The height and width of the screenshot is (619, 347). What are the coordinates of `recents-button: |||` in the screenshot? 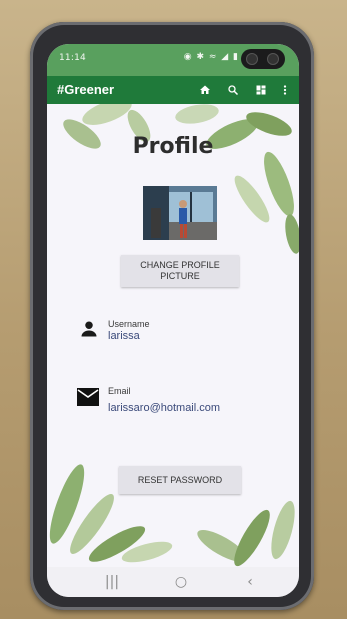 It's located at (112, 582).